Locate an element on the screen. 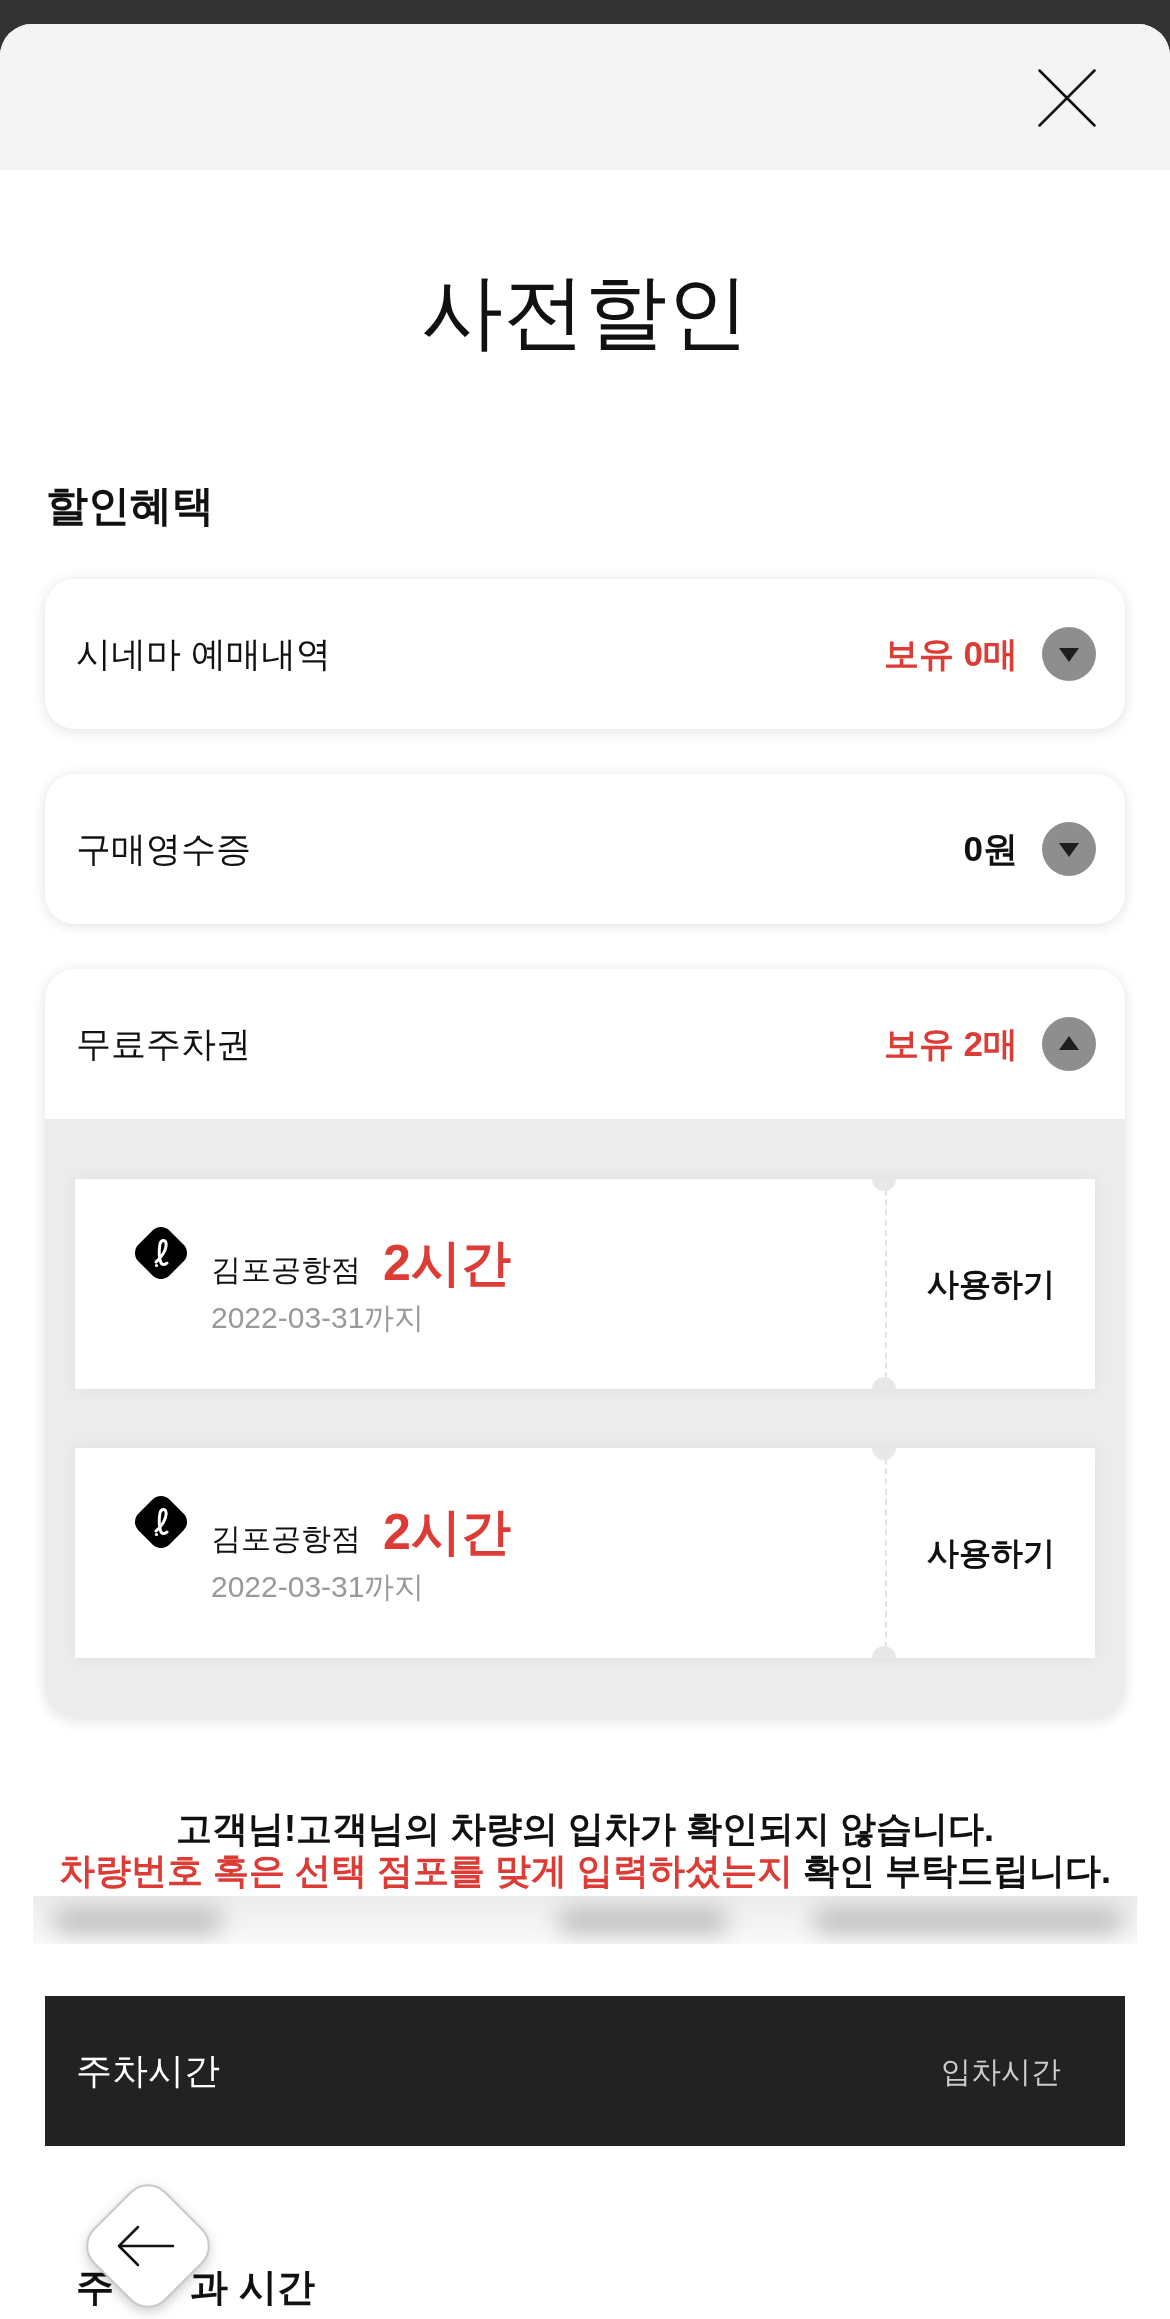 The height and width of the screenshot is (2319, 1170). accordion-label: 무료주차권 is located at coordinates (163, 1044).